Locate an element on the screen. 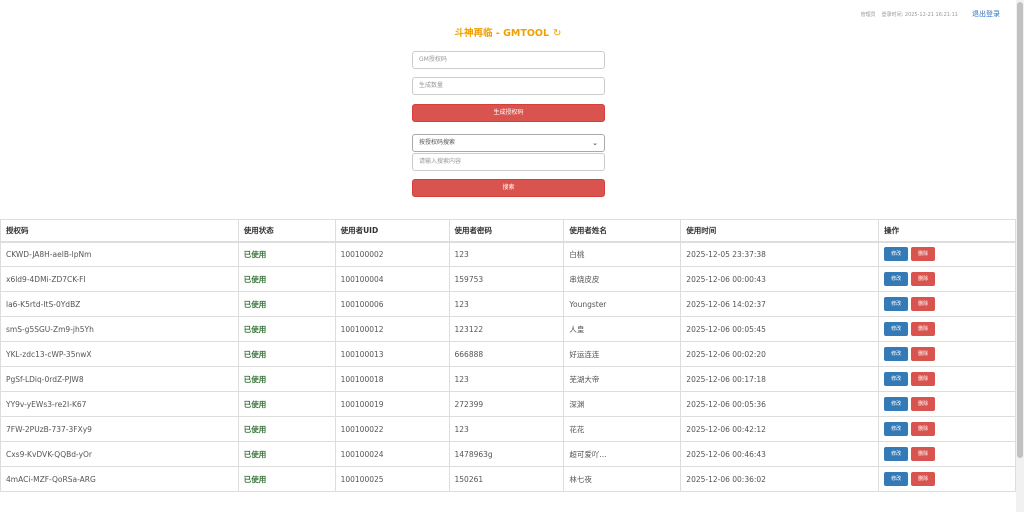 The width and height of the screenshot is (1024, 512). chevron-down-icon: ⌄ is located at coordinates (595, 143).